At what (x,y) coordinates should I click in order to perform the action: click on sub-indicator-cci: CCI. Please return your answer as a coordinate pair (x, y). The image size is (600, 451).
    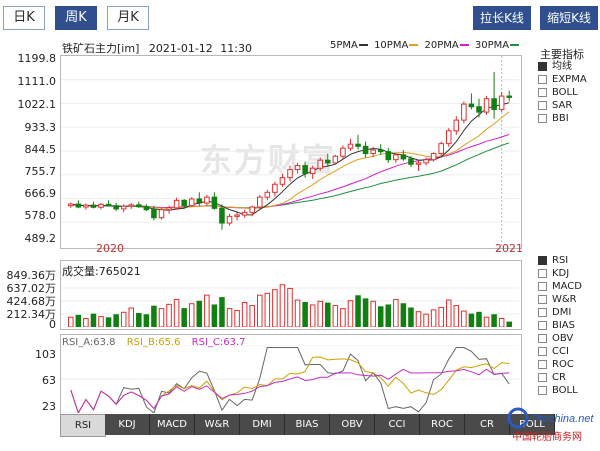
    Looking at the image, I should click on (560, 351).